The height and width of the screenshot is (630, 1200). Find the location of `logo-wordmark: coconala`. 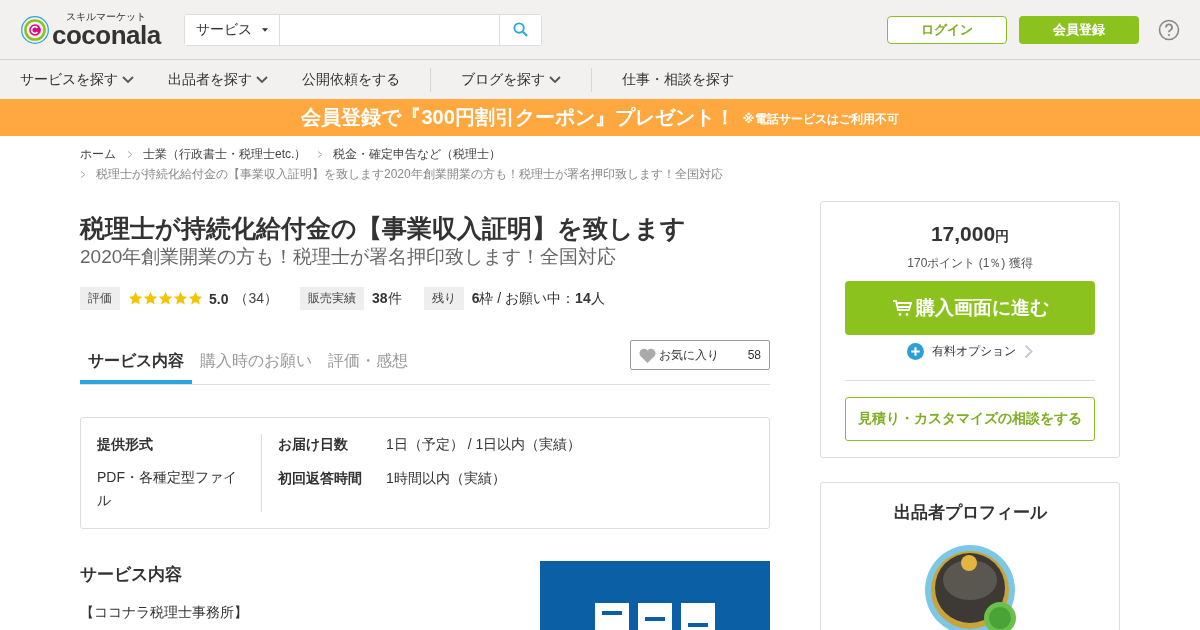

logo-wordmark: coconala is located at coordinates (106, 34).